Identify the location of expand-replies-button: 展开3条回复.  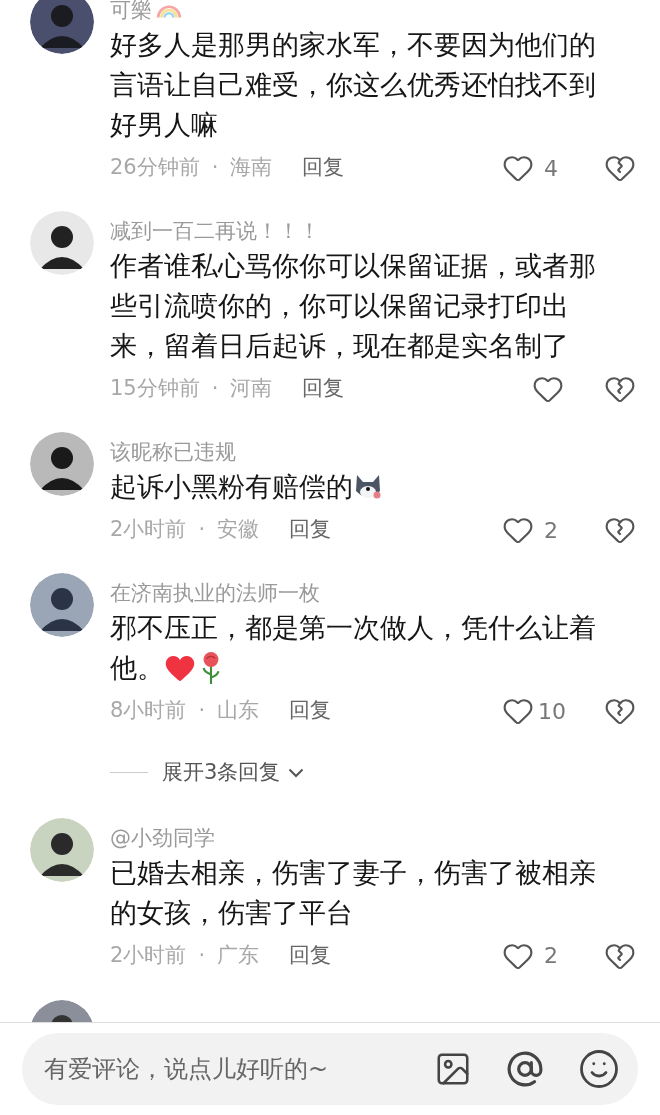
(233, 773).